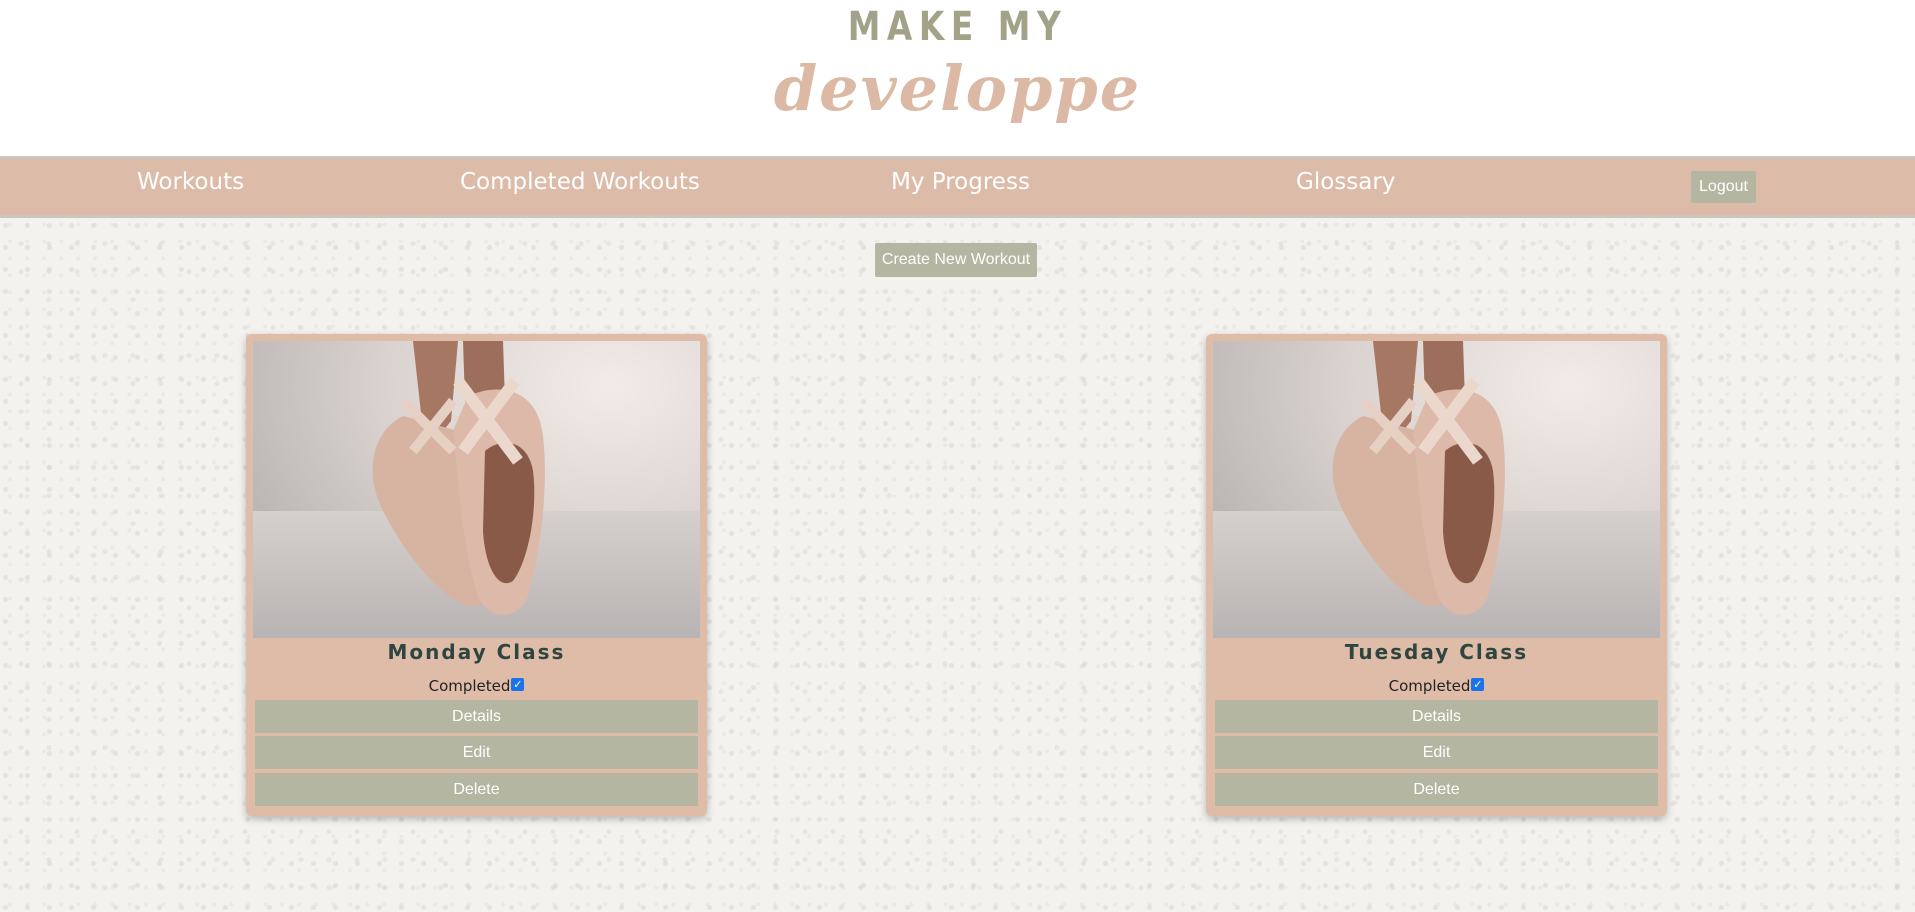 Image resolution: width=1915 pixels, height=912 pixels. Describe the element at coordinates (580, 182) in the screenshot. I see `nav-completed-workouts: Completed Workouts` at that location.